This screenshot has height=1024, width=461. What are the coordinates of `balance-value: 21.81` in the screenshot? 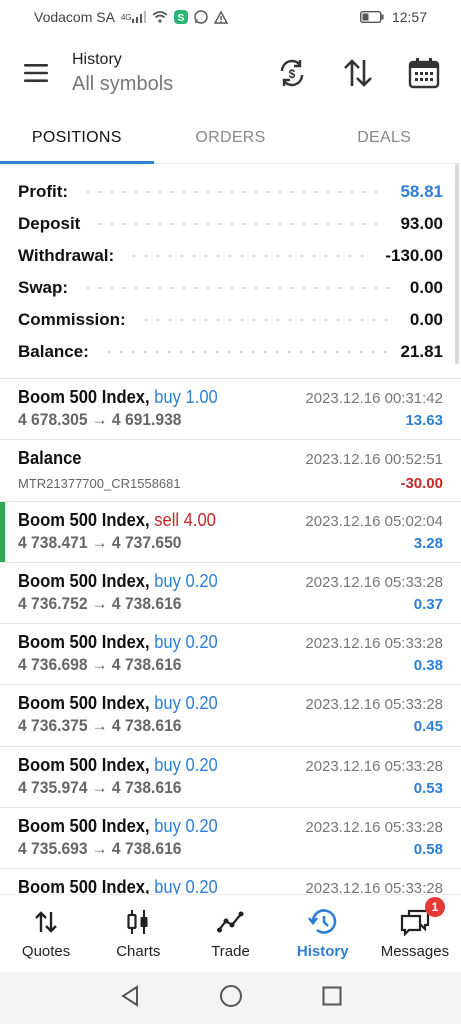 It's located at (421, 351).